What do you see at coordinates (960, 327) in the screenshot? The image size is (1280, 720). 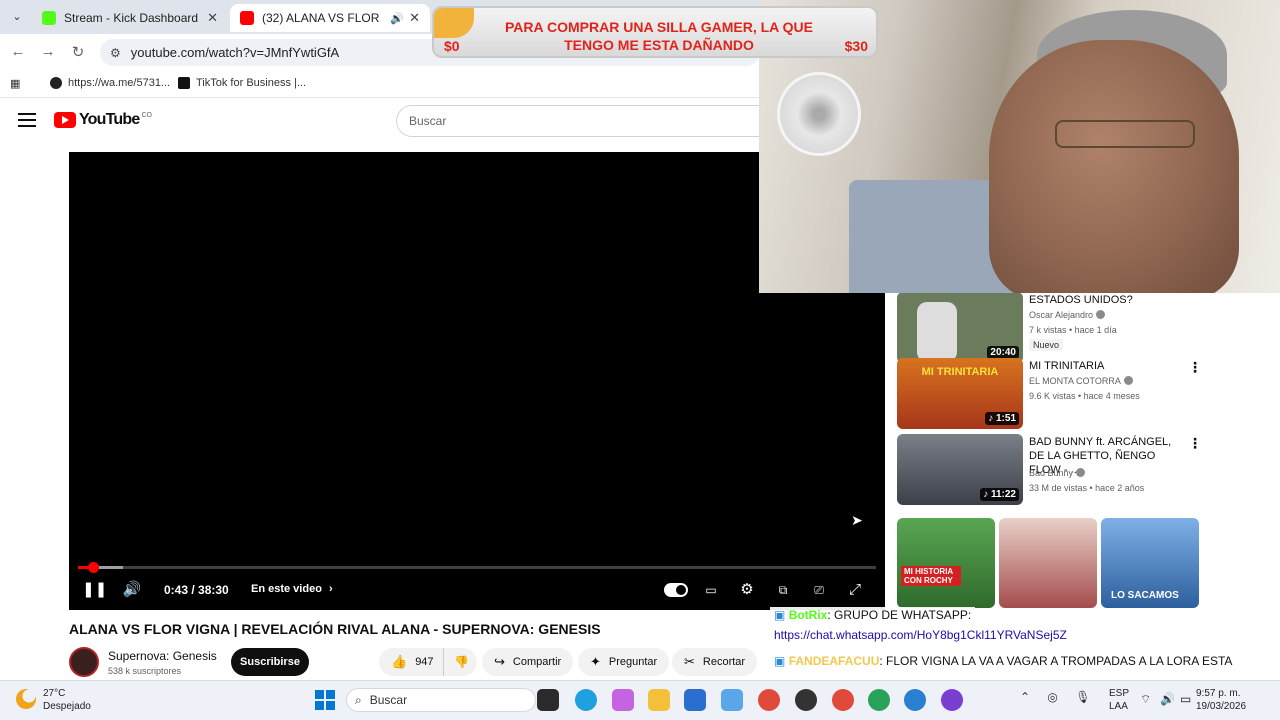 I see `rec-thumbnail: 20:40` at bounding box center [960, 327].